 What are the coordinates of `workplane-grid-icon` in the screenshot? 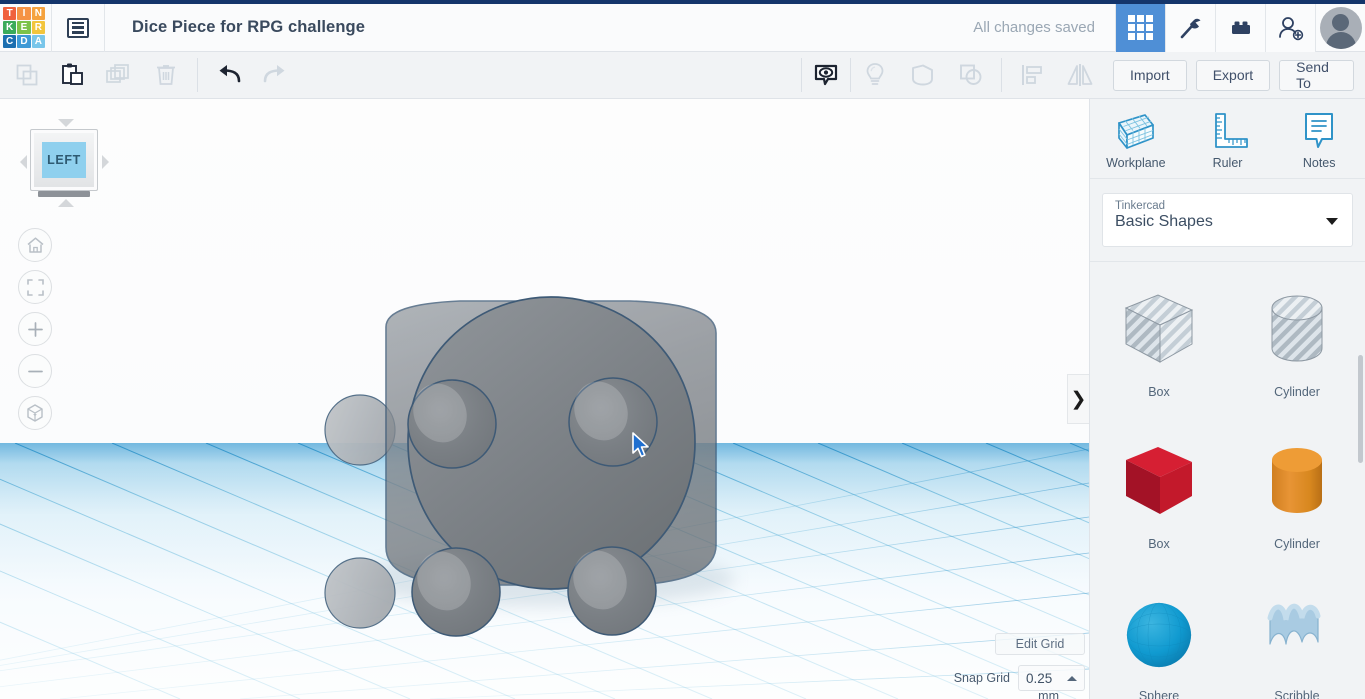 It's located at (1135, 131).